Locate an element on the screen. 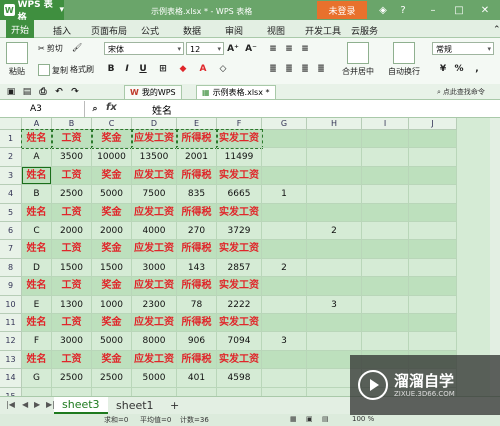 This screenshot has height=426, width=500. column-header-h: H is located at coordinates (334, 124).